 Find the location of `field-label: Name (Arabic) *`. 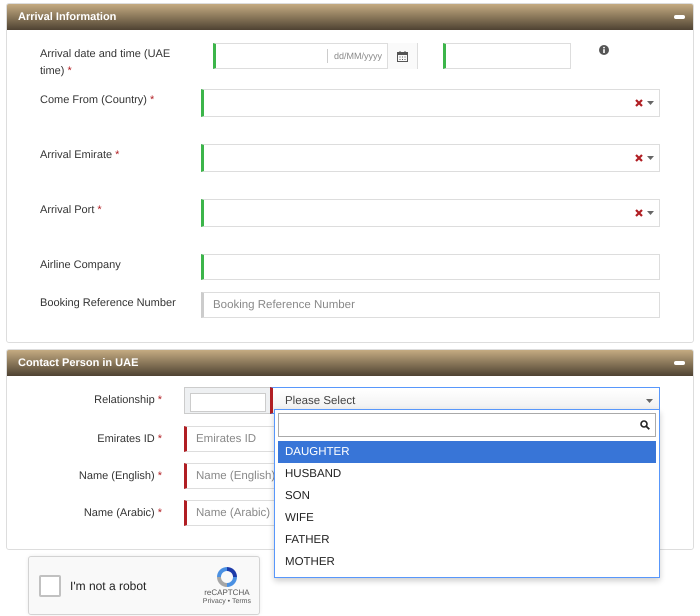

field-label: Name (Arabic) * is located at coordinates (122, 513).